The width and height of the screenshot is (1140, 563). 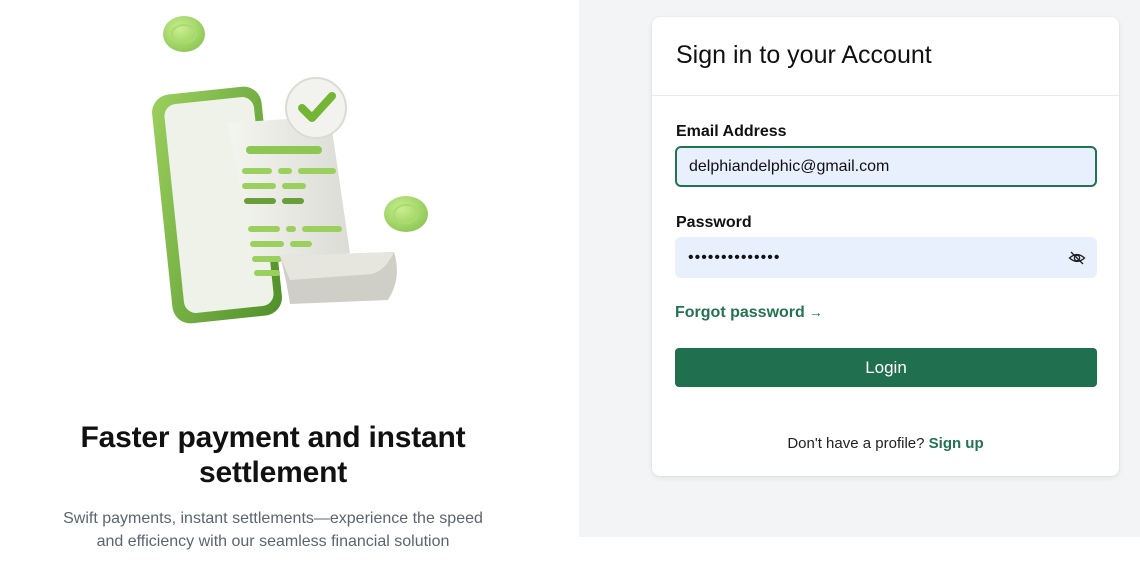 I want to click on forgot-password-link: Forgot password →, so click(x=749, y=313).